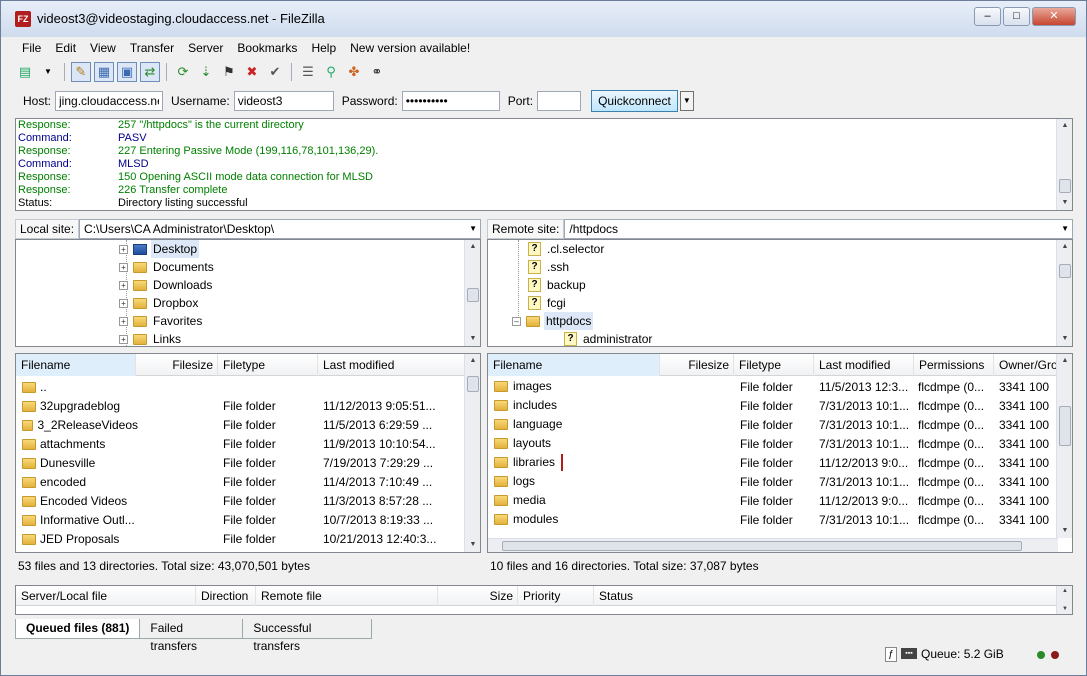 The height and width of the screenshot is (676, 1087). I want to click on menu-server: Server, so click(205, 48).